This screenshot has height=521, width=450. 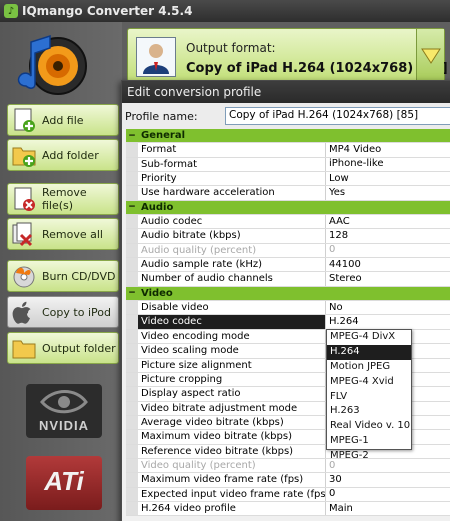 What do you see at coordinates (24, 155) in the screenshot?
I see `add-folder-icon` at bounding box center [24, 155].